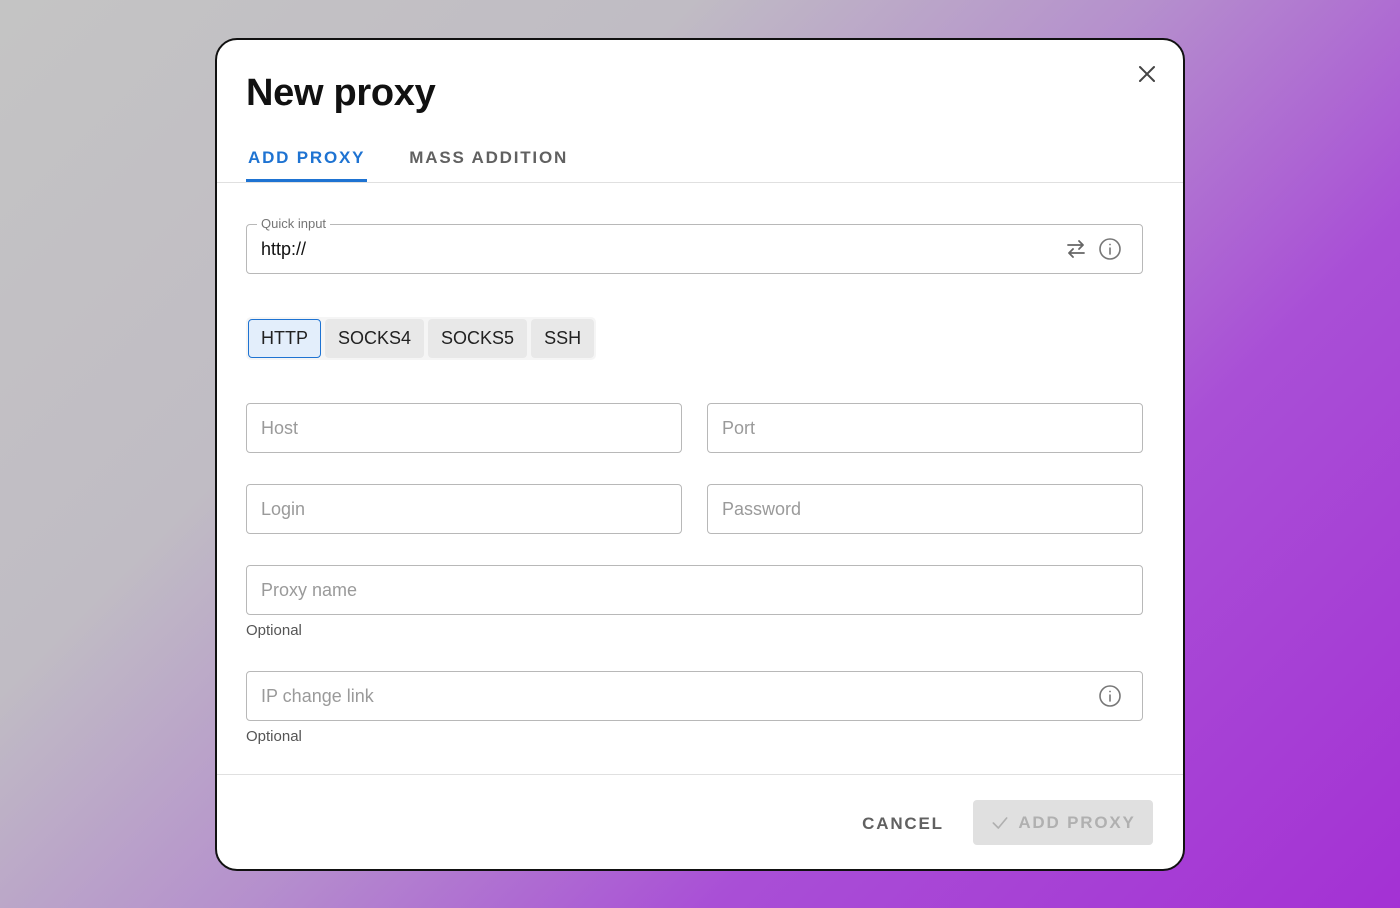 This screenshot has width=1400, height=908. I want to click on quick-input-field: Quick input, so click(694, 245).